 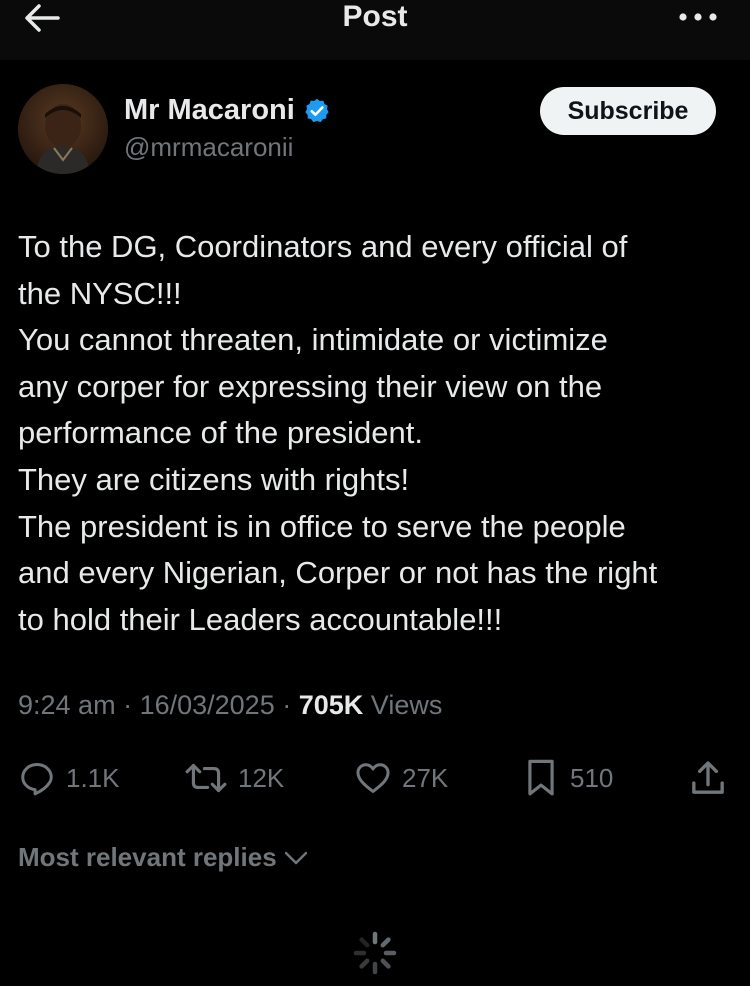 I want to click on post-meta: 9:24 am · 16/03/2025 · 705K Views, so click(x=230, y=705).